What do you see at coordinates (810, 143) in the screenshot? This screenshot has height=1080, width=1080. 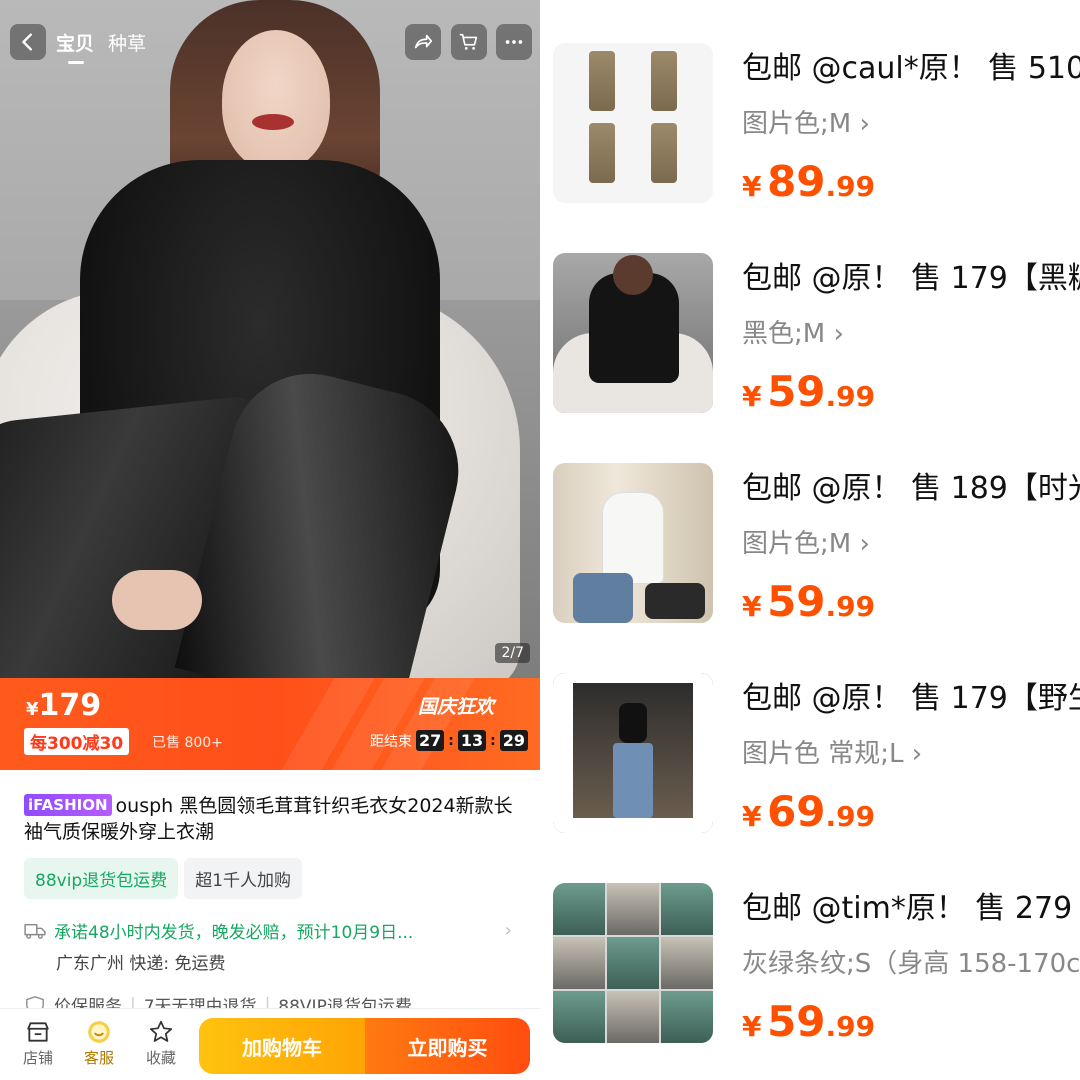 I see `list-item: 包邮 @caul*原！ 售 510 图片色;M › ¥ 89.99` at bounding box center [810, 143].